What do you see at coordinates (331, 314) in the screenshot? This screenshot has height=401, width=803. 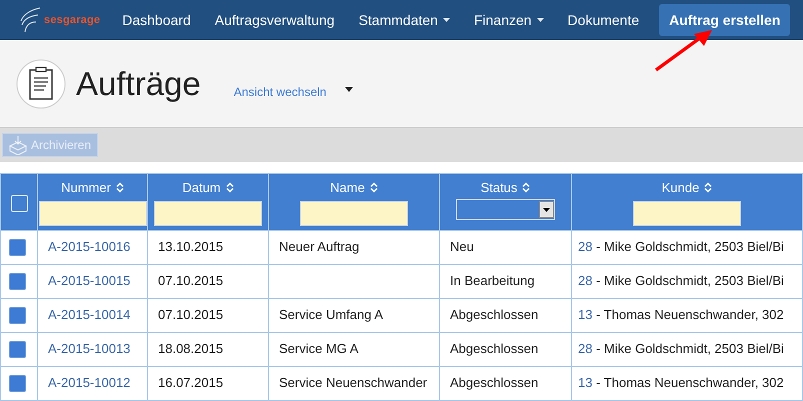 I see `name-cell: Service Umfang A` at bounding box center [331, 314].